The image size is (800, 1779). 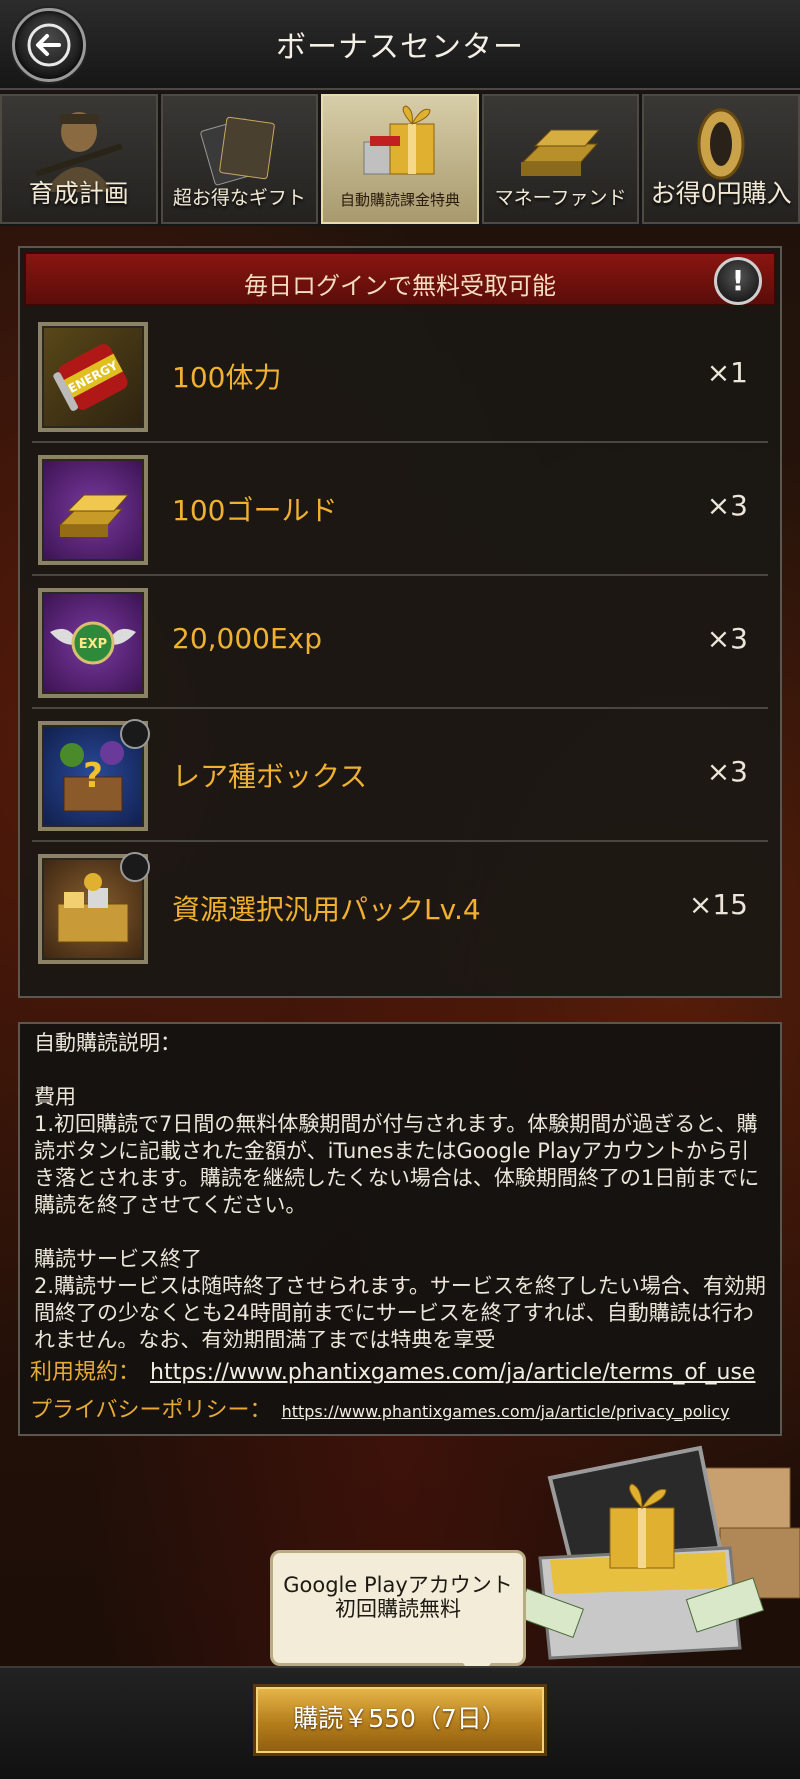 What do you see at coordinates (326, 909) in the screenshot?
I see `reward-name: 資源選択汎用パックLv.4` at bounding box center [326, 909].